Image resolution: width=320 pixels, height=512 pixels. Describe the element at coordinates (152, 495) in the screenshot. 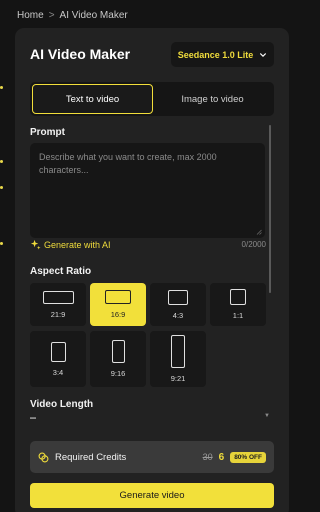

I see `generate-video-button: Generate video` at that location.